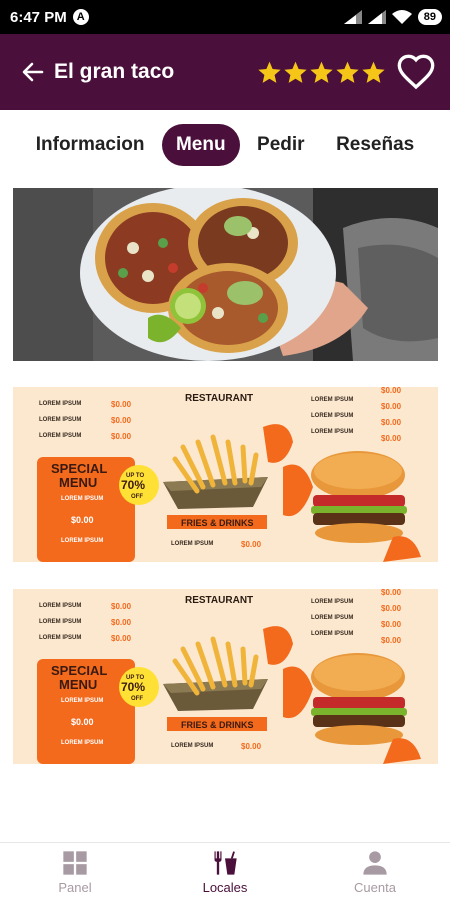 Image resolution: width=450 pixels, height=900 pixels. I want to click on page-title: El gran taco, so click(114, 71).